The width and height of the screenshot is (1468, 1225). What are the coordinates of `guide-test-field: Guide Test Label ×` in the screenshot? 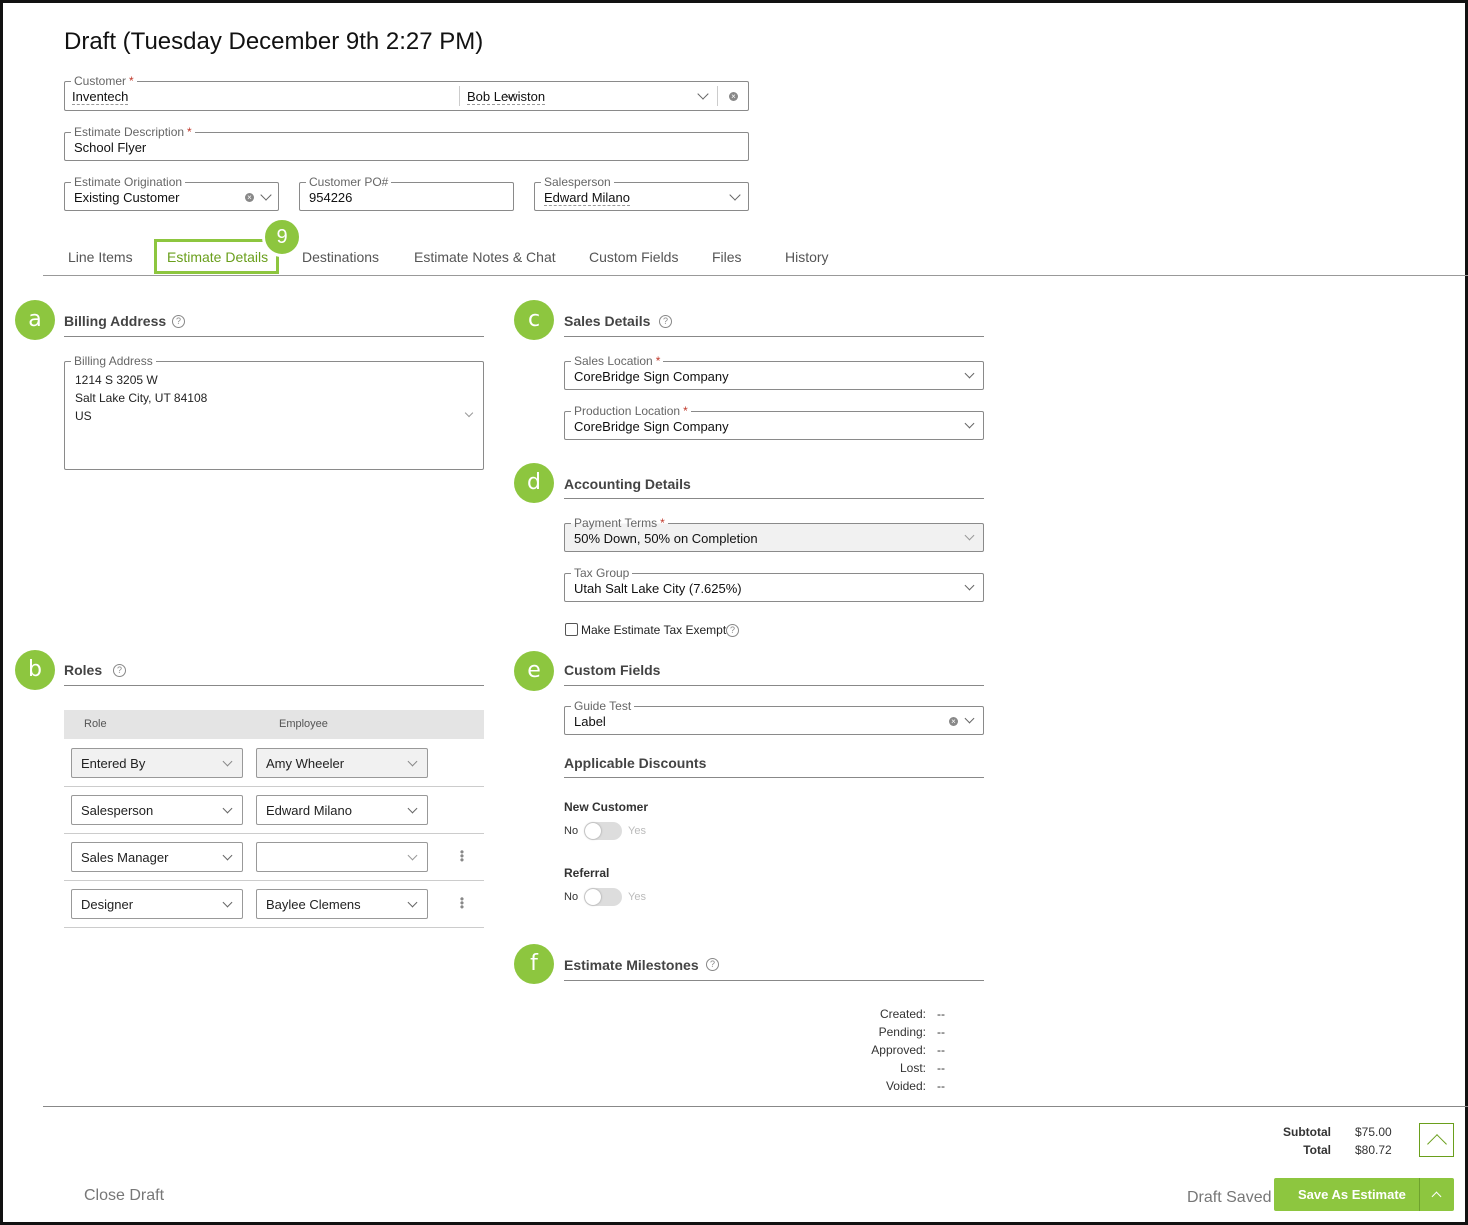 It's located at (774, 717).